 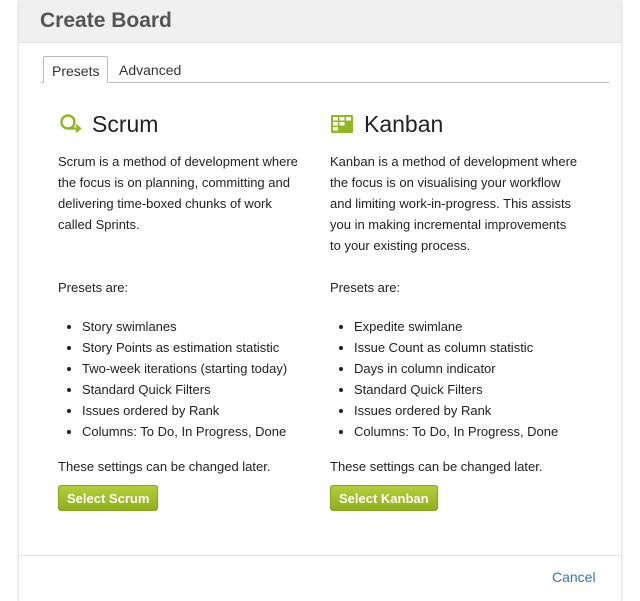 I want to click on list-item: Expedite swimlane, so click(x=466, y=326).